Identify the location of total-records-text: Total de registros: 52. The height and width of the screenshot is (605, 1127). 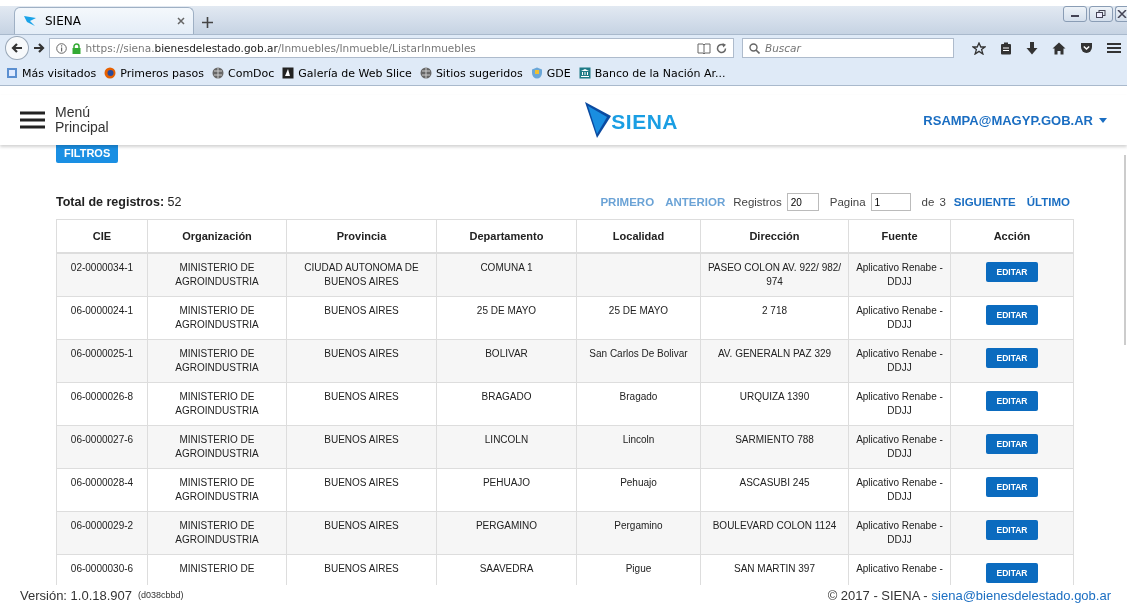
(119, 202).